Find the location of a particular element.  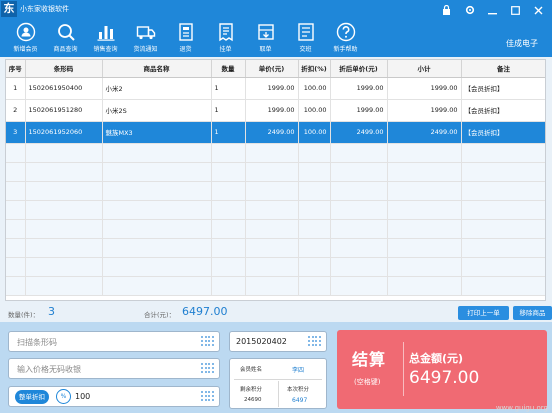

shift-icon is located at coordinates (305, 32).